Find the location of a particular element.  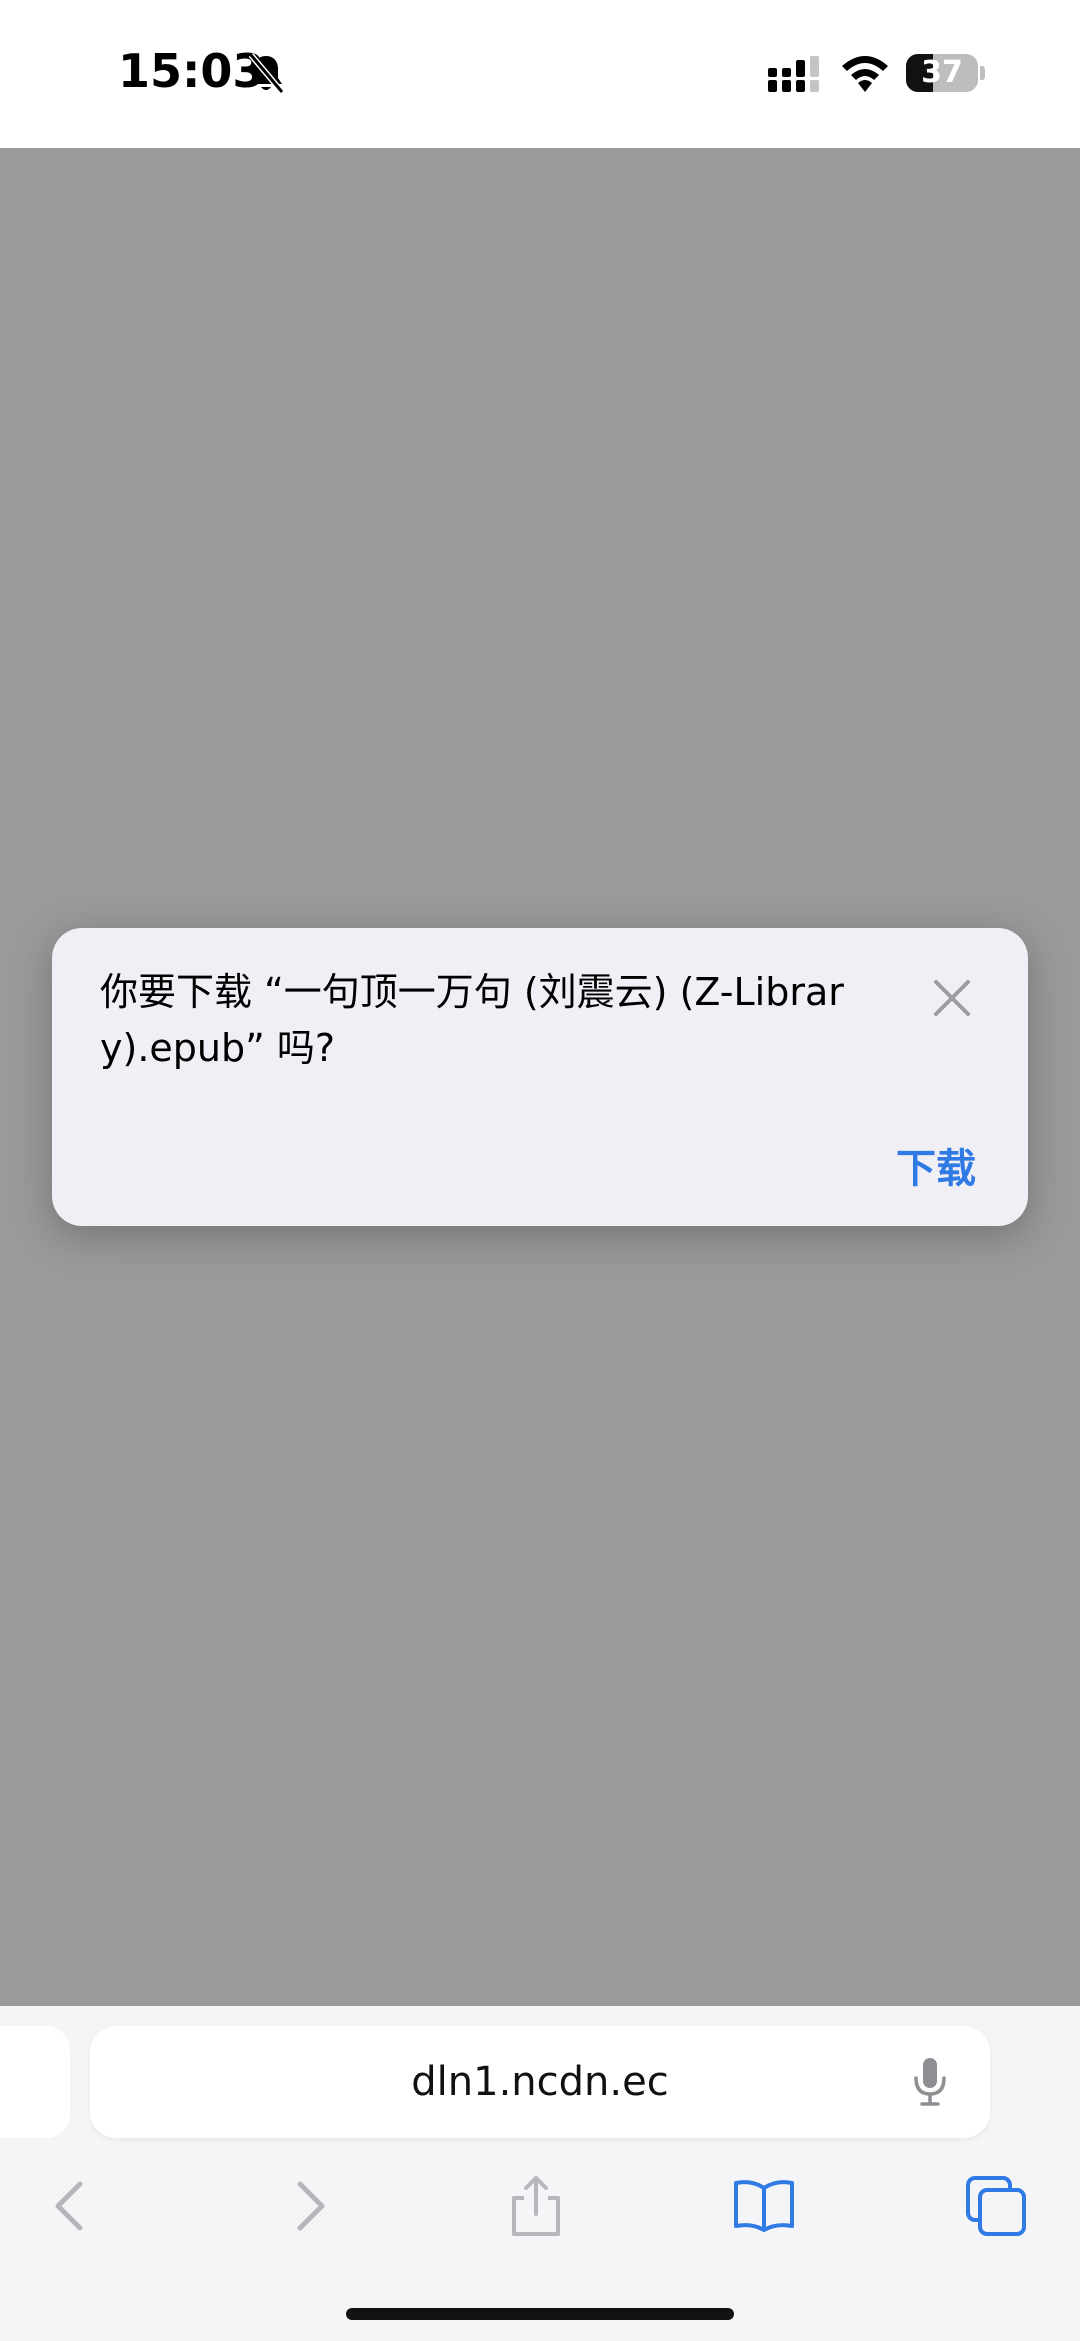

previous-tab-address-bar is located at coordinates (35, 2082).